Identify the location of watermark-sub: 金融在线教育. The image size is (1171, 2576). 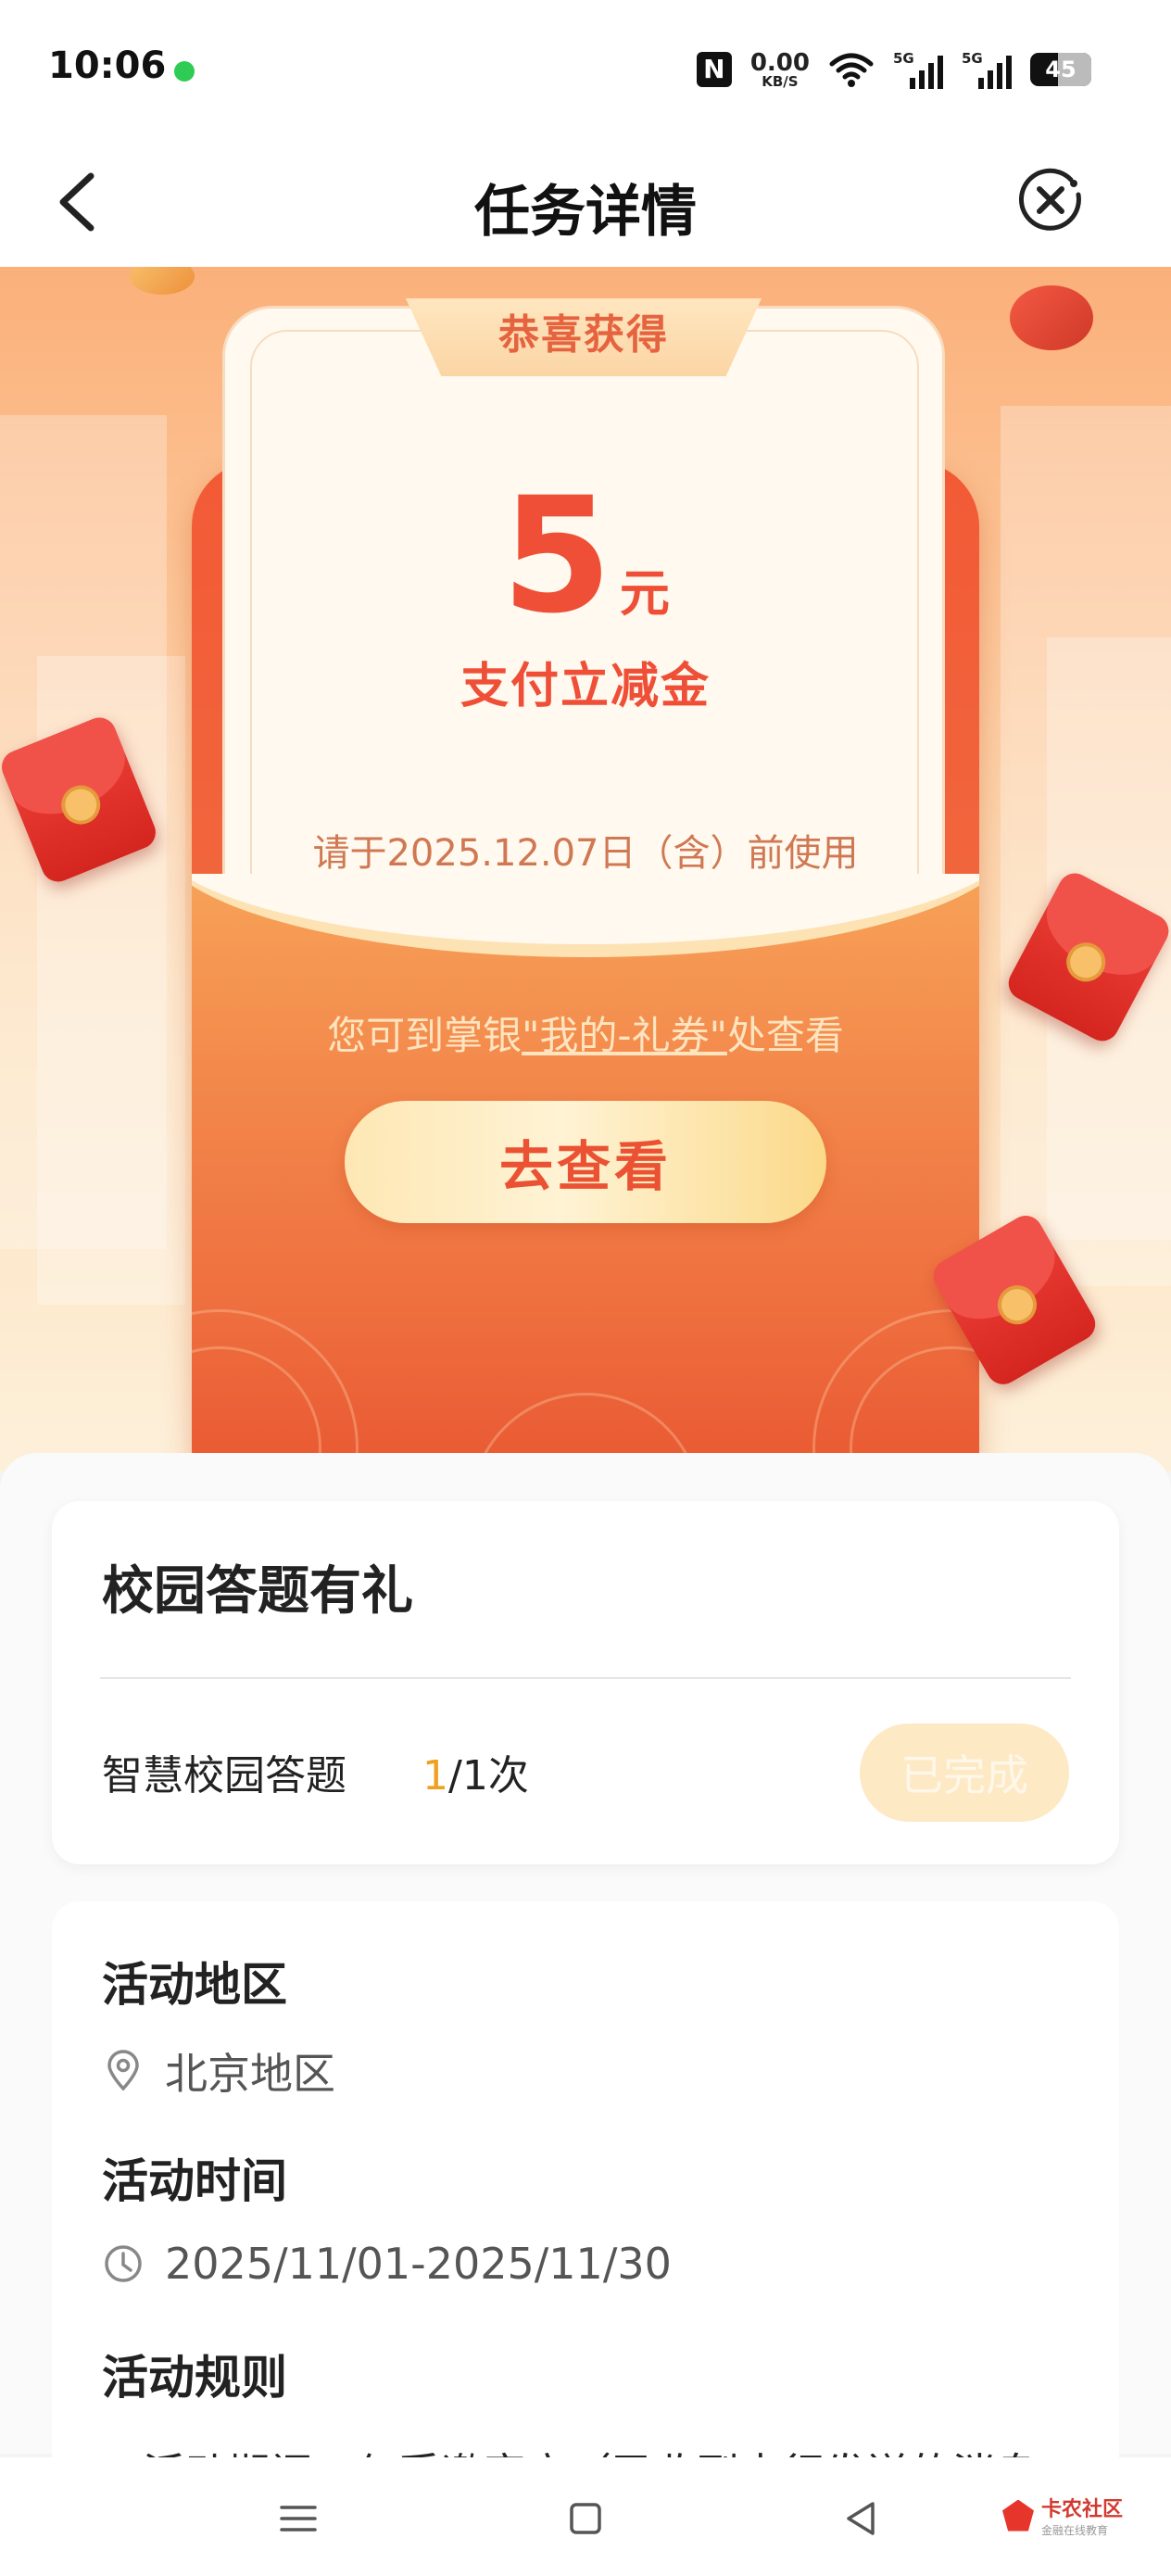
(1074, 2530).